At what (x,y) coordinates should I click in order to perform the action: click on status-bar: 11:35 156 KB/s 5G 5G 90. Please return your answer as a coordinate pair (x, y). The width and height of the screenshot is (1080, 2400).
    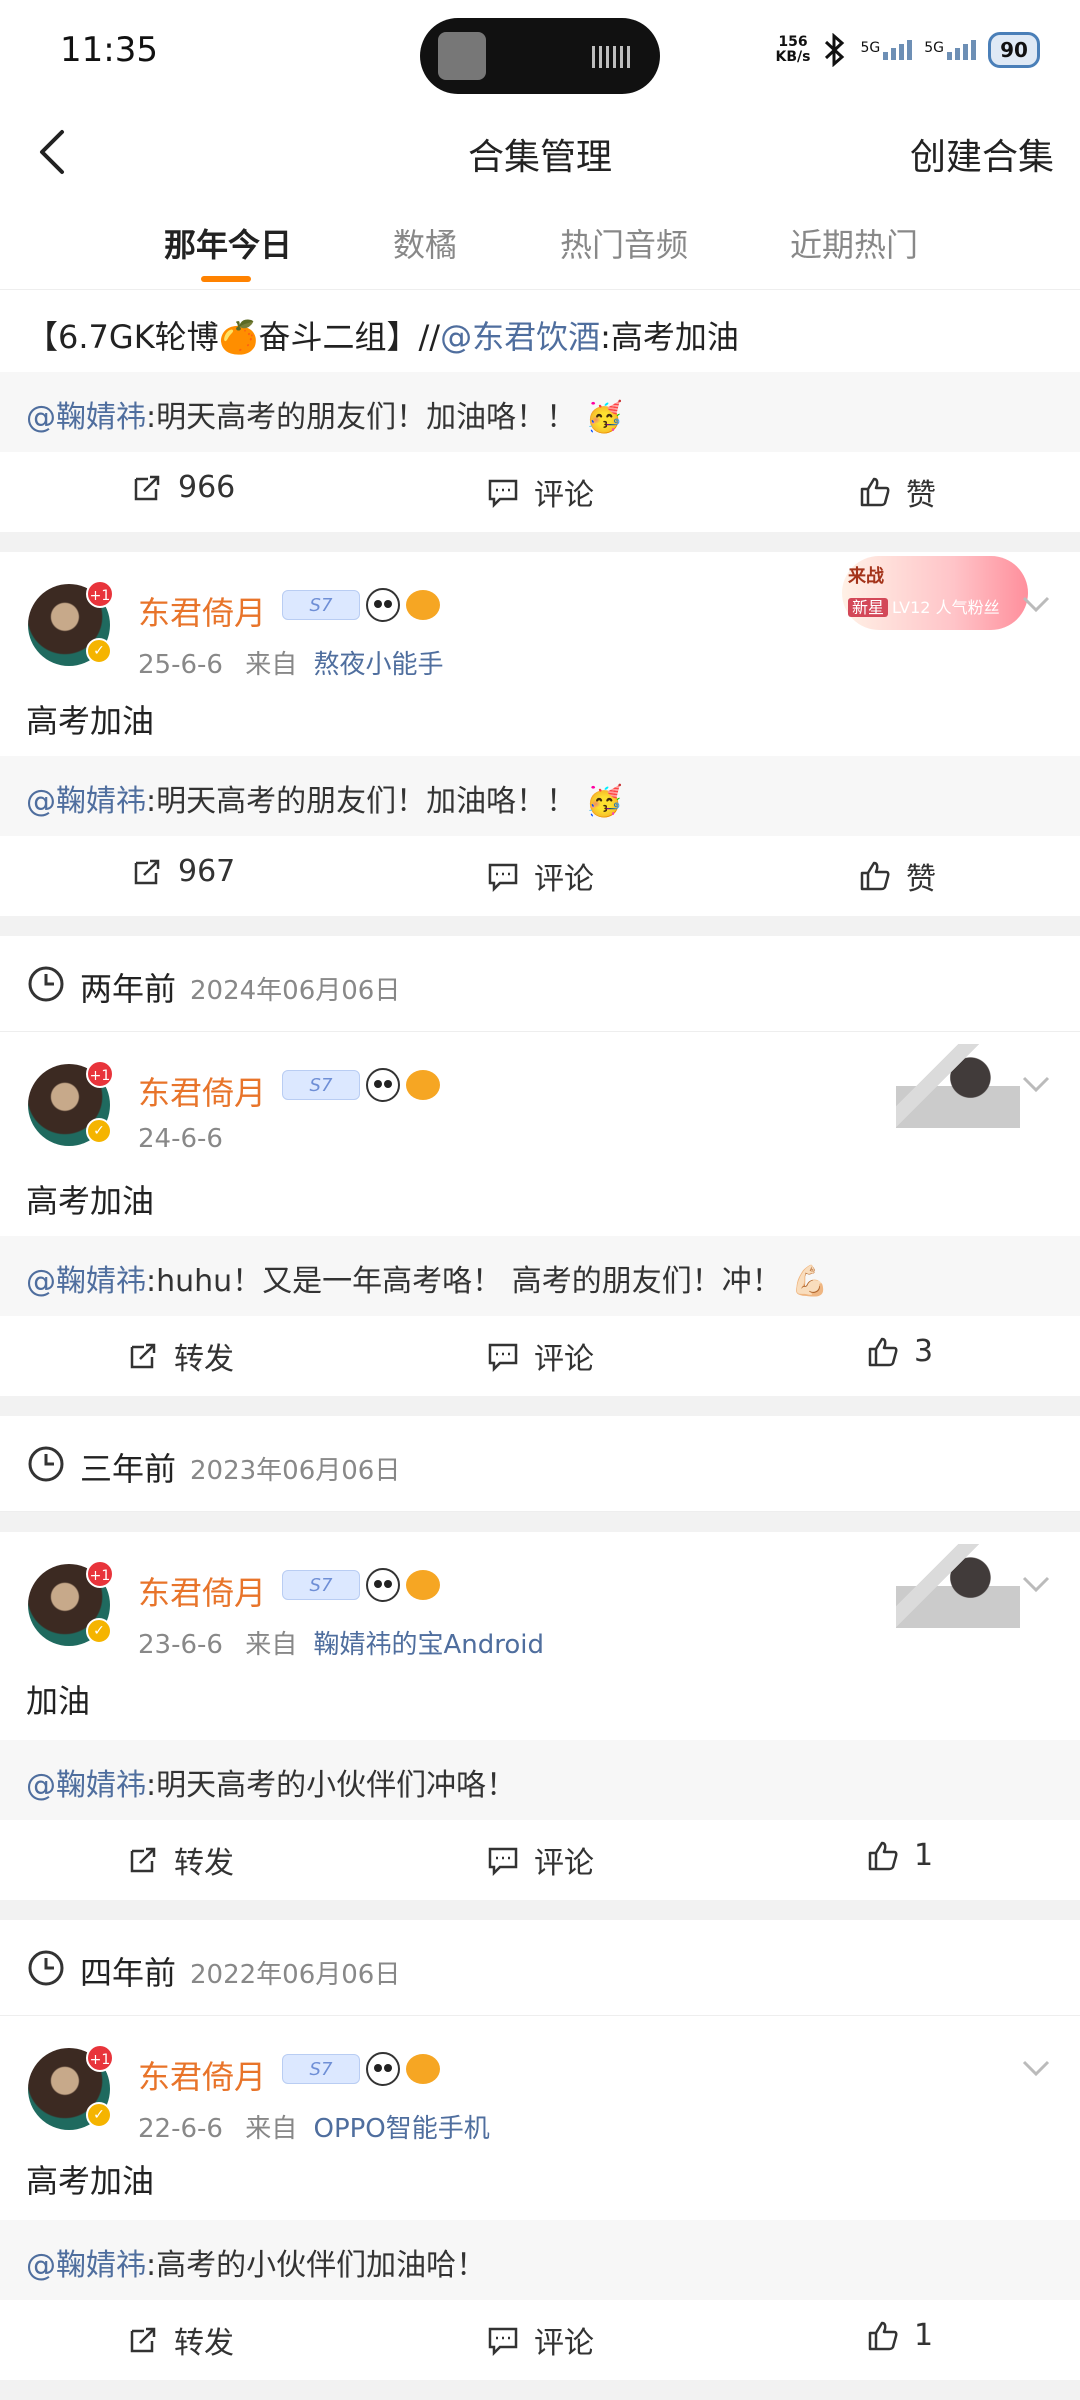
    Looking at the image, I should click on (540, 50).